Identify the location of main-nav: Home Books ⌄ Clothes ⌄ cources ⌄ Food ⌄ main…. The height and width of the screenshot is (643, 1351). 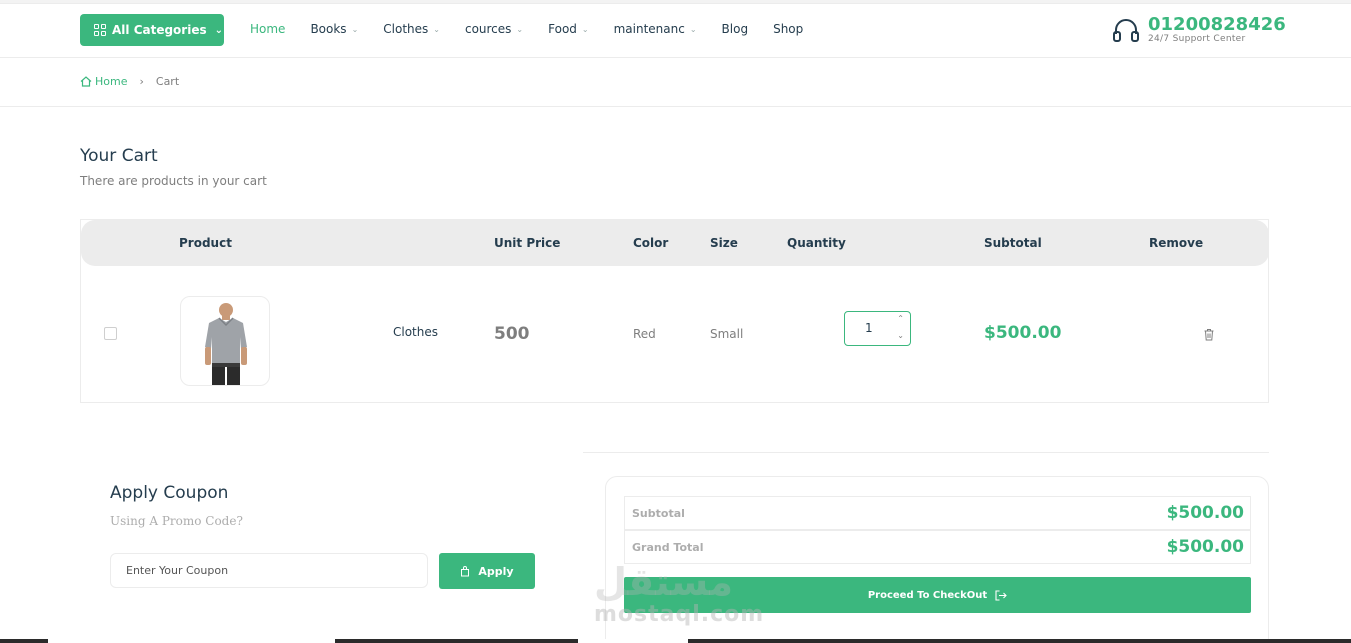
(539, 29).